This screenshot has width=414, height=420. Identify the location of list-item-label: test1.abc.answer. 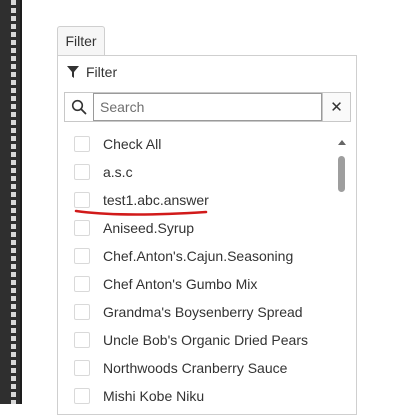
(156, 200).